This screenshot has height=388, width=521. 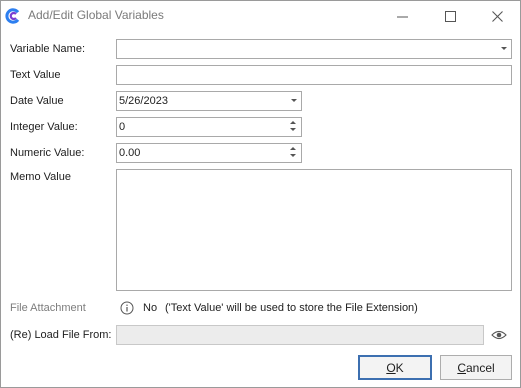 I want to click on variable-name-label: Variable Name:, so click(x=47, y=49).